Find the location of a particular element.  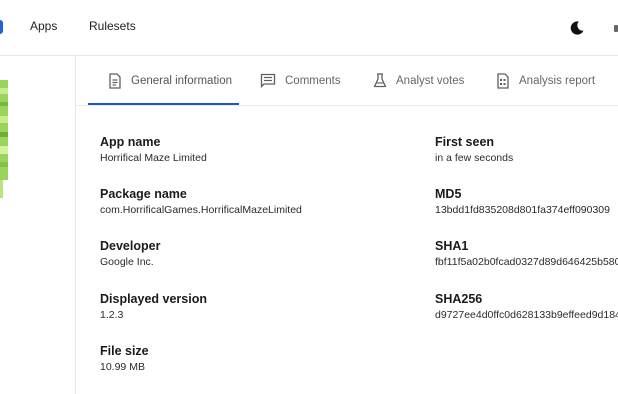

active-tab-indicator is located at coordinates (163, 104).